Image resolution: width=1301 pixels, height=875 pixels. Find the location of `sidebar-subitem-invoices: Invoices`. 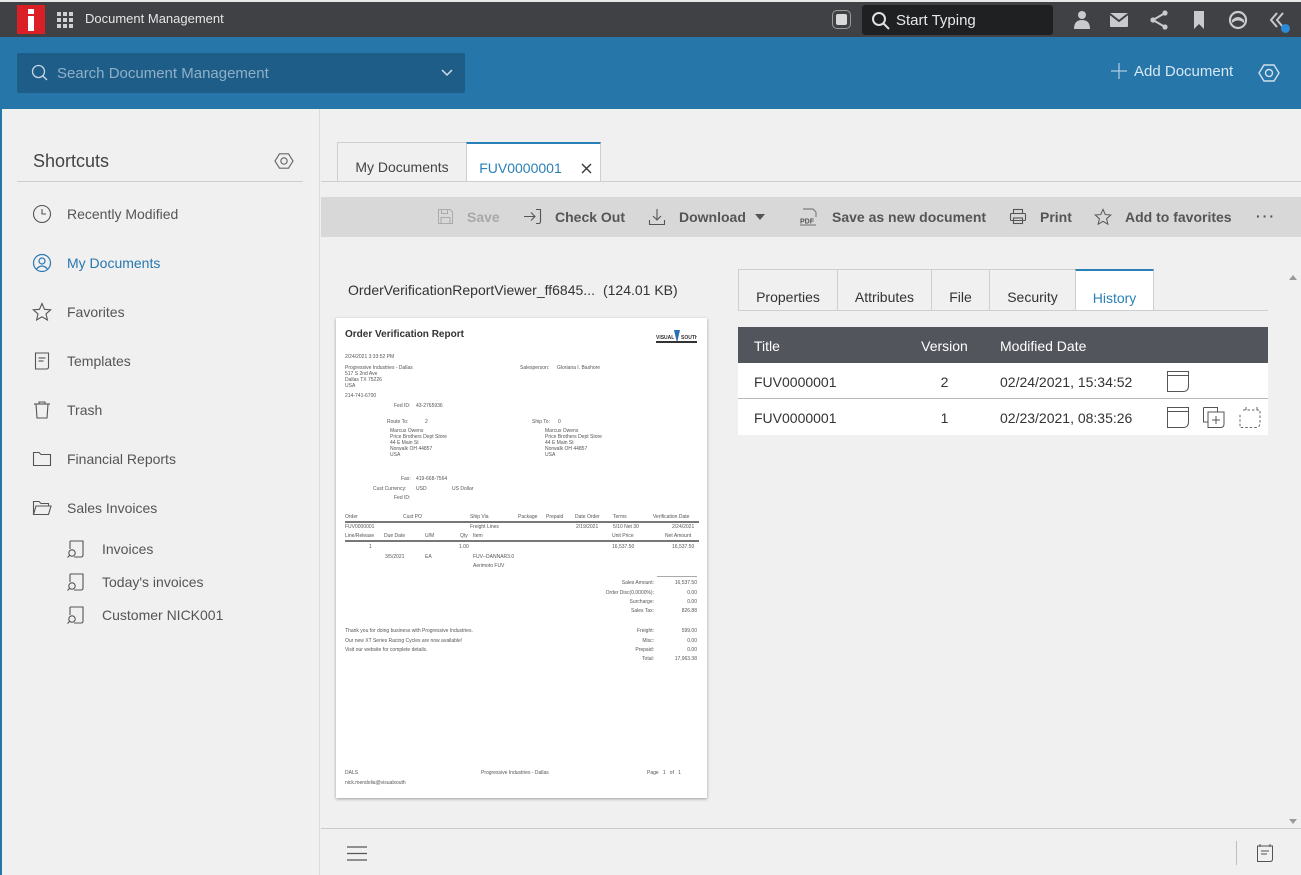

sidebar-subitem-invoices: Invoices is located at coordinates (109, 549).